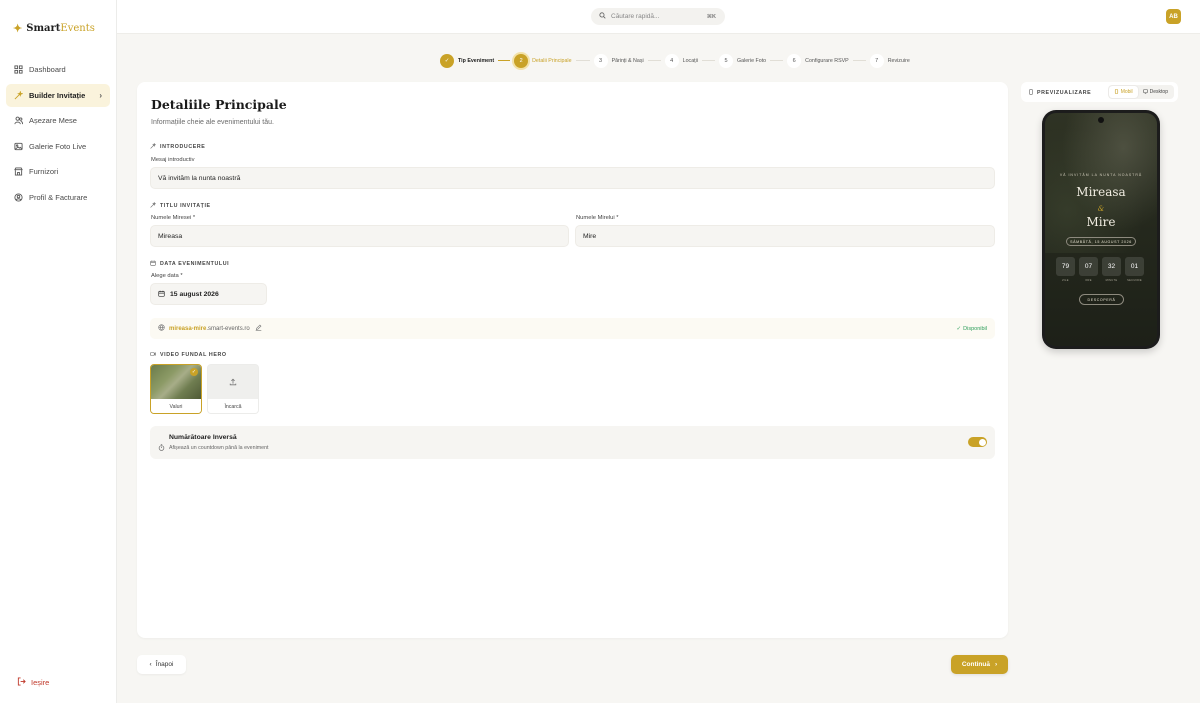 This screenshot has height=703, width=1200. Describe the element at coordinates (671, 60) in the screenshot. I see `step-number: 4` at that location.